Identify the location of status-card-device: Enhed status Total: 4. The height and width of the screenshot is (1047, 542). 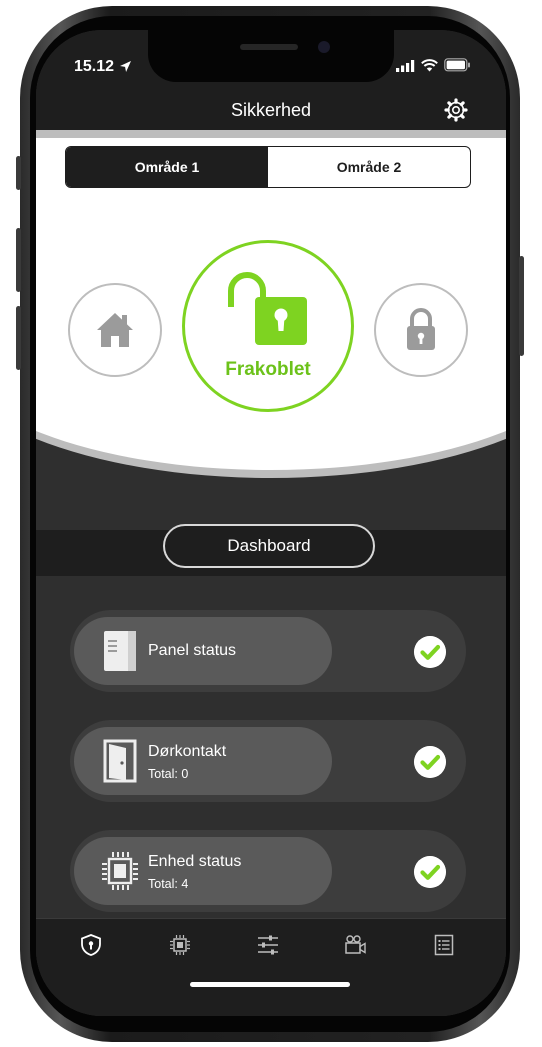
(268, 871).